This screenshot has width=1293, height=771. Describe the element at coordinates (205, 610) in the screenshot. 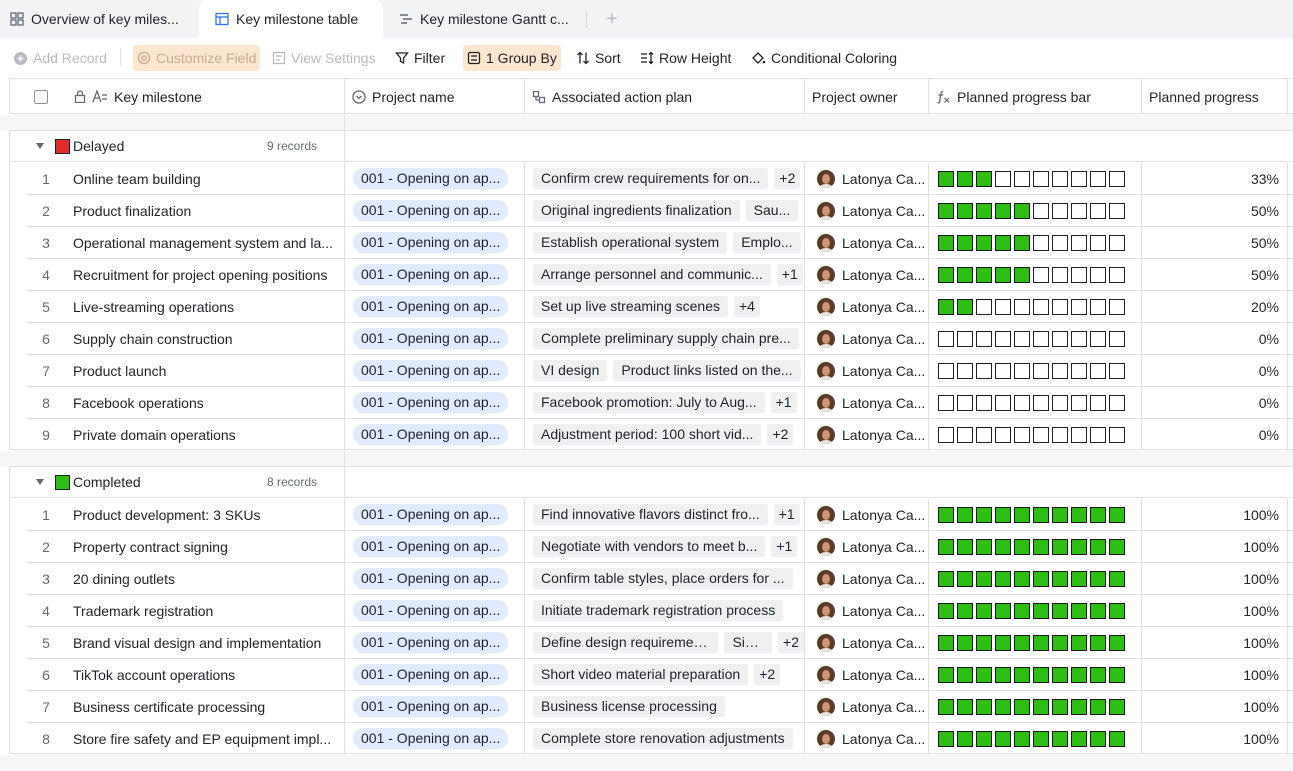

I see `key-milestone-cell: Trademark registration` at that location.